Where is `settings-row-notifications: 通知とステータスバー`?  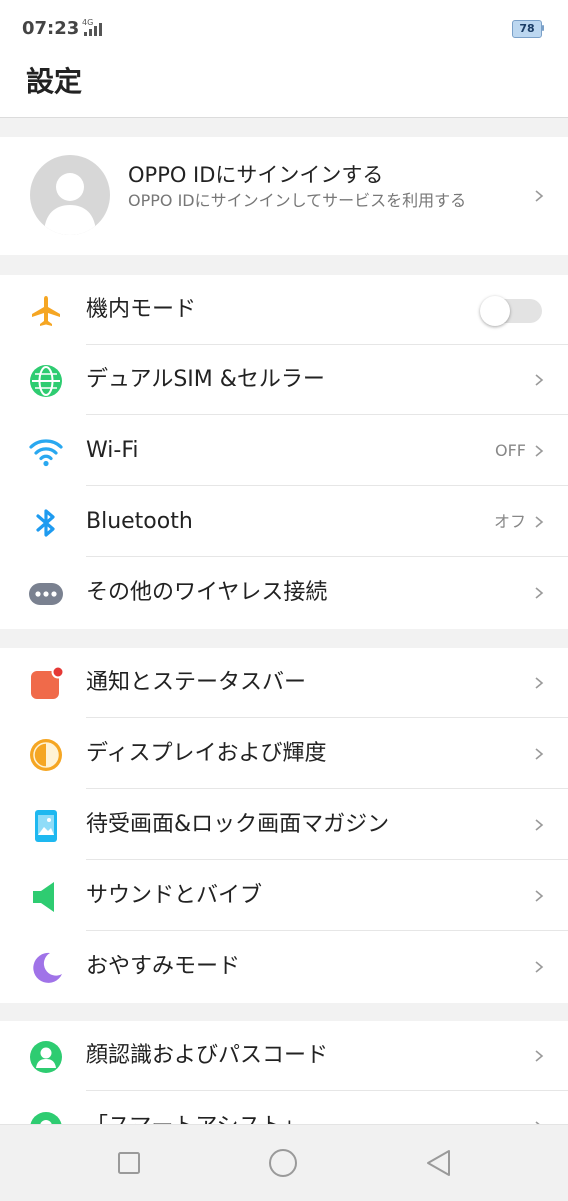
settings-row-notifications: 通知とステータスバー is located at coordinates (284, 683).